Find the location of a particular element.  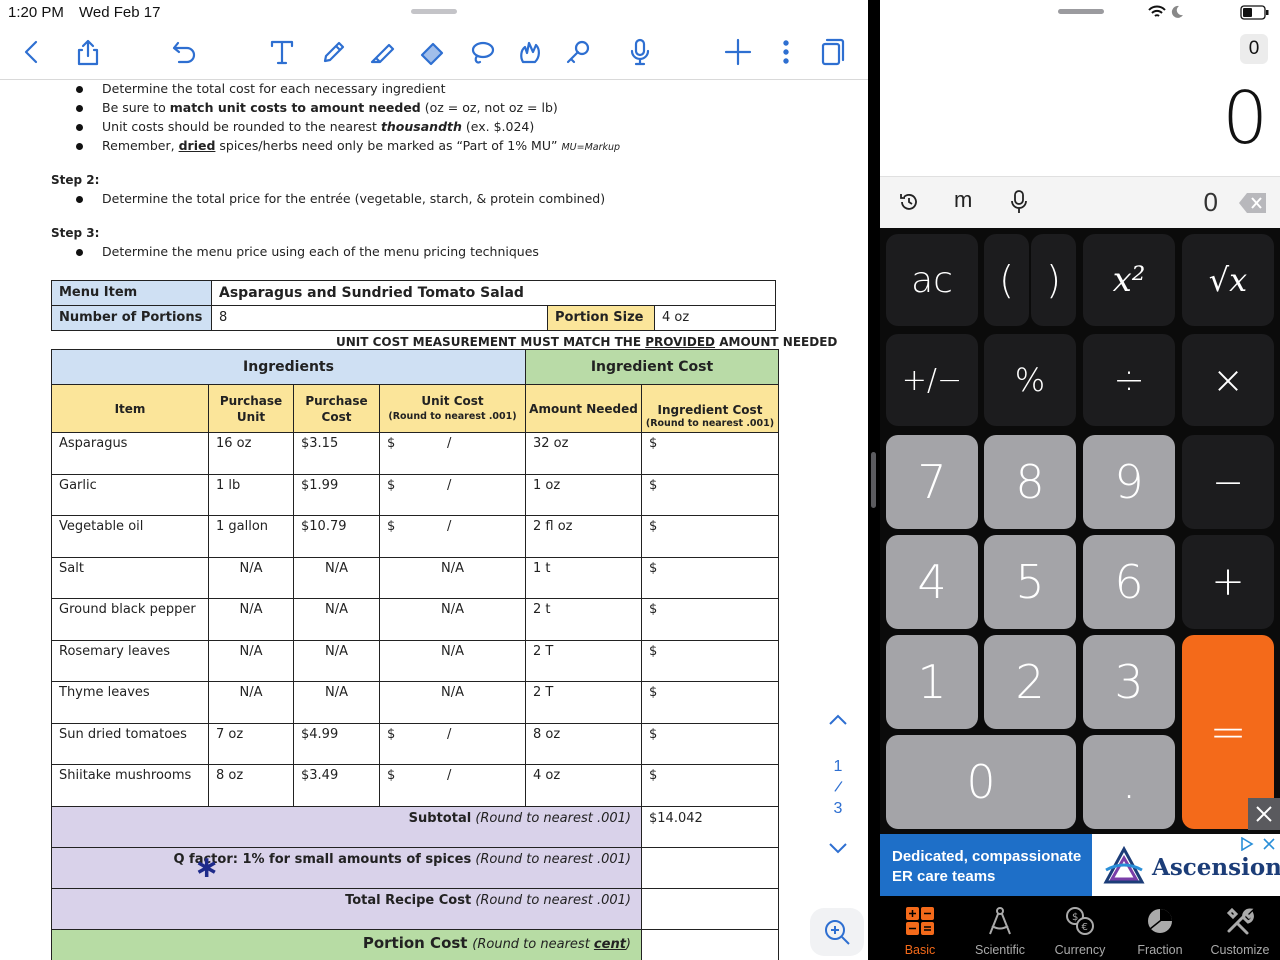

wifi-icon is located at coordinates (1157, 11).